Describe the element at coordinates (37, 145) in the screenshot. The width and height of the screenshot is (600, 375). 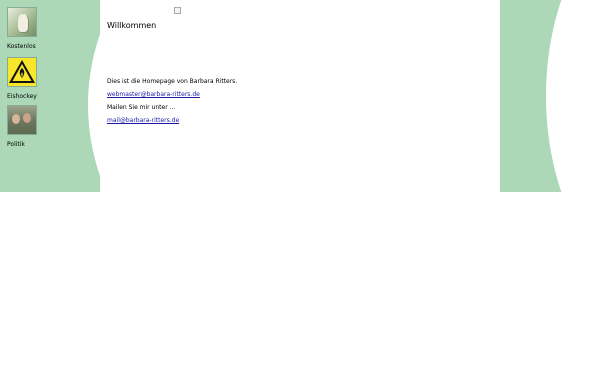
I see `nav-label-politik: Politik` at that location.